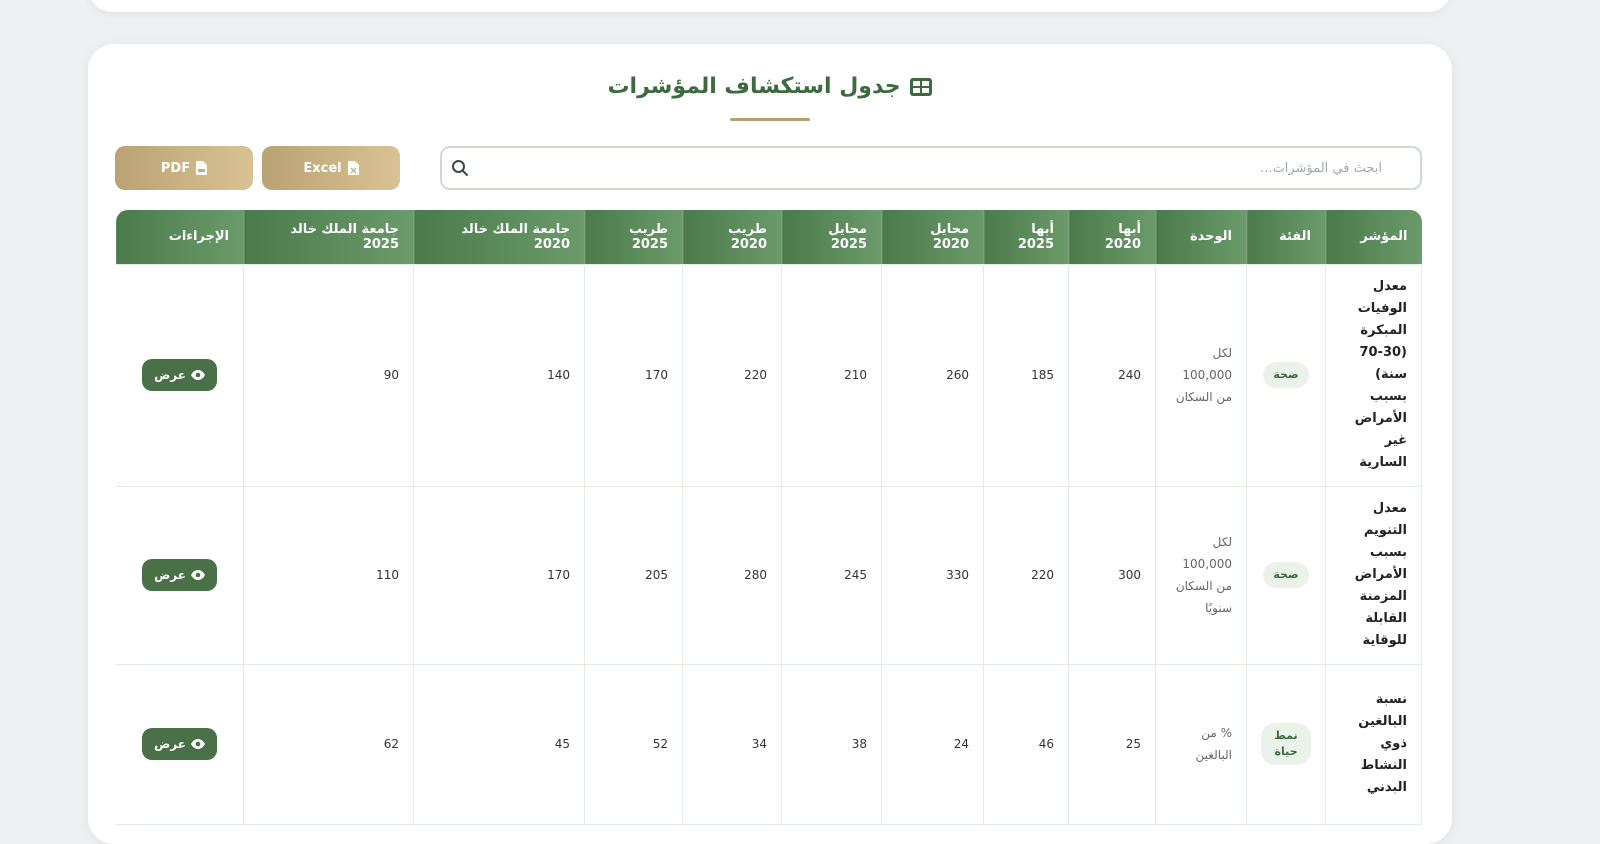 This screenshot has width=1600, height=844. Describe the element at coordinates (1026, 237) in the screenshot. I see `header-abha-2025: أبها 2025` at that location.